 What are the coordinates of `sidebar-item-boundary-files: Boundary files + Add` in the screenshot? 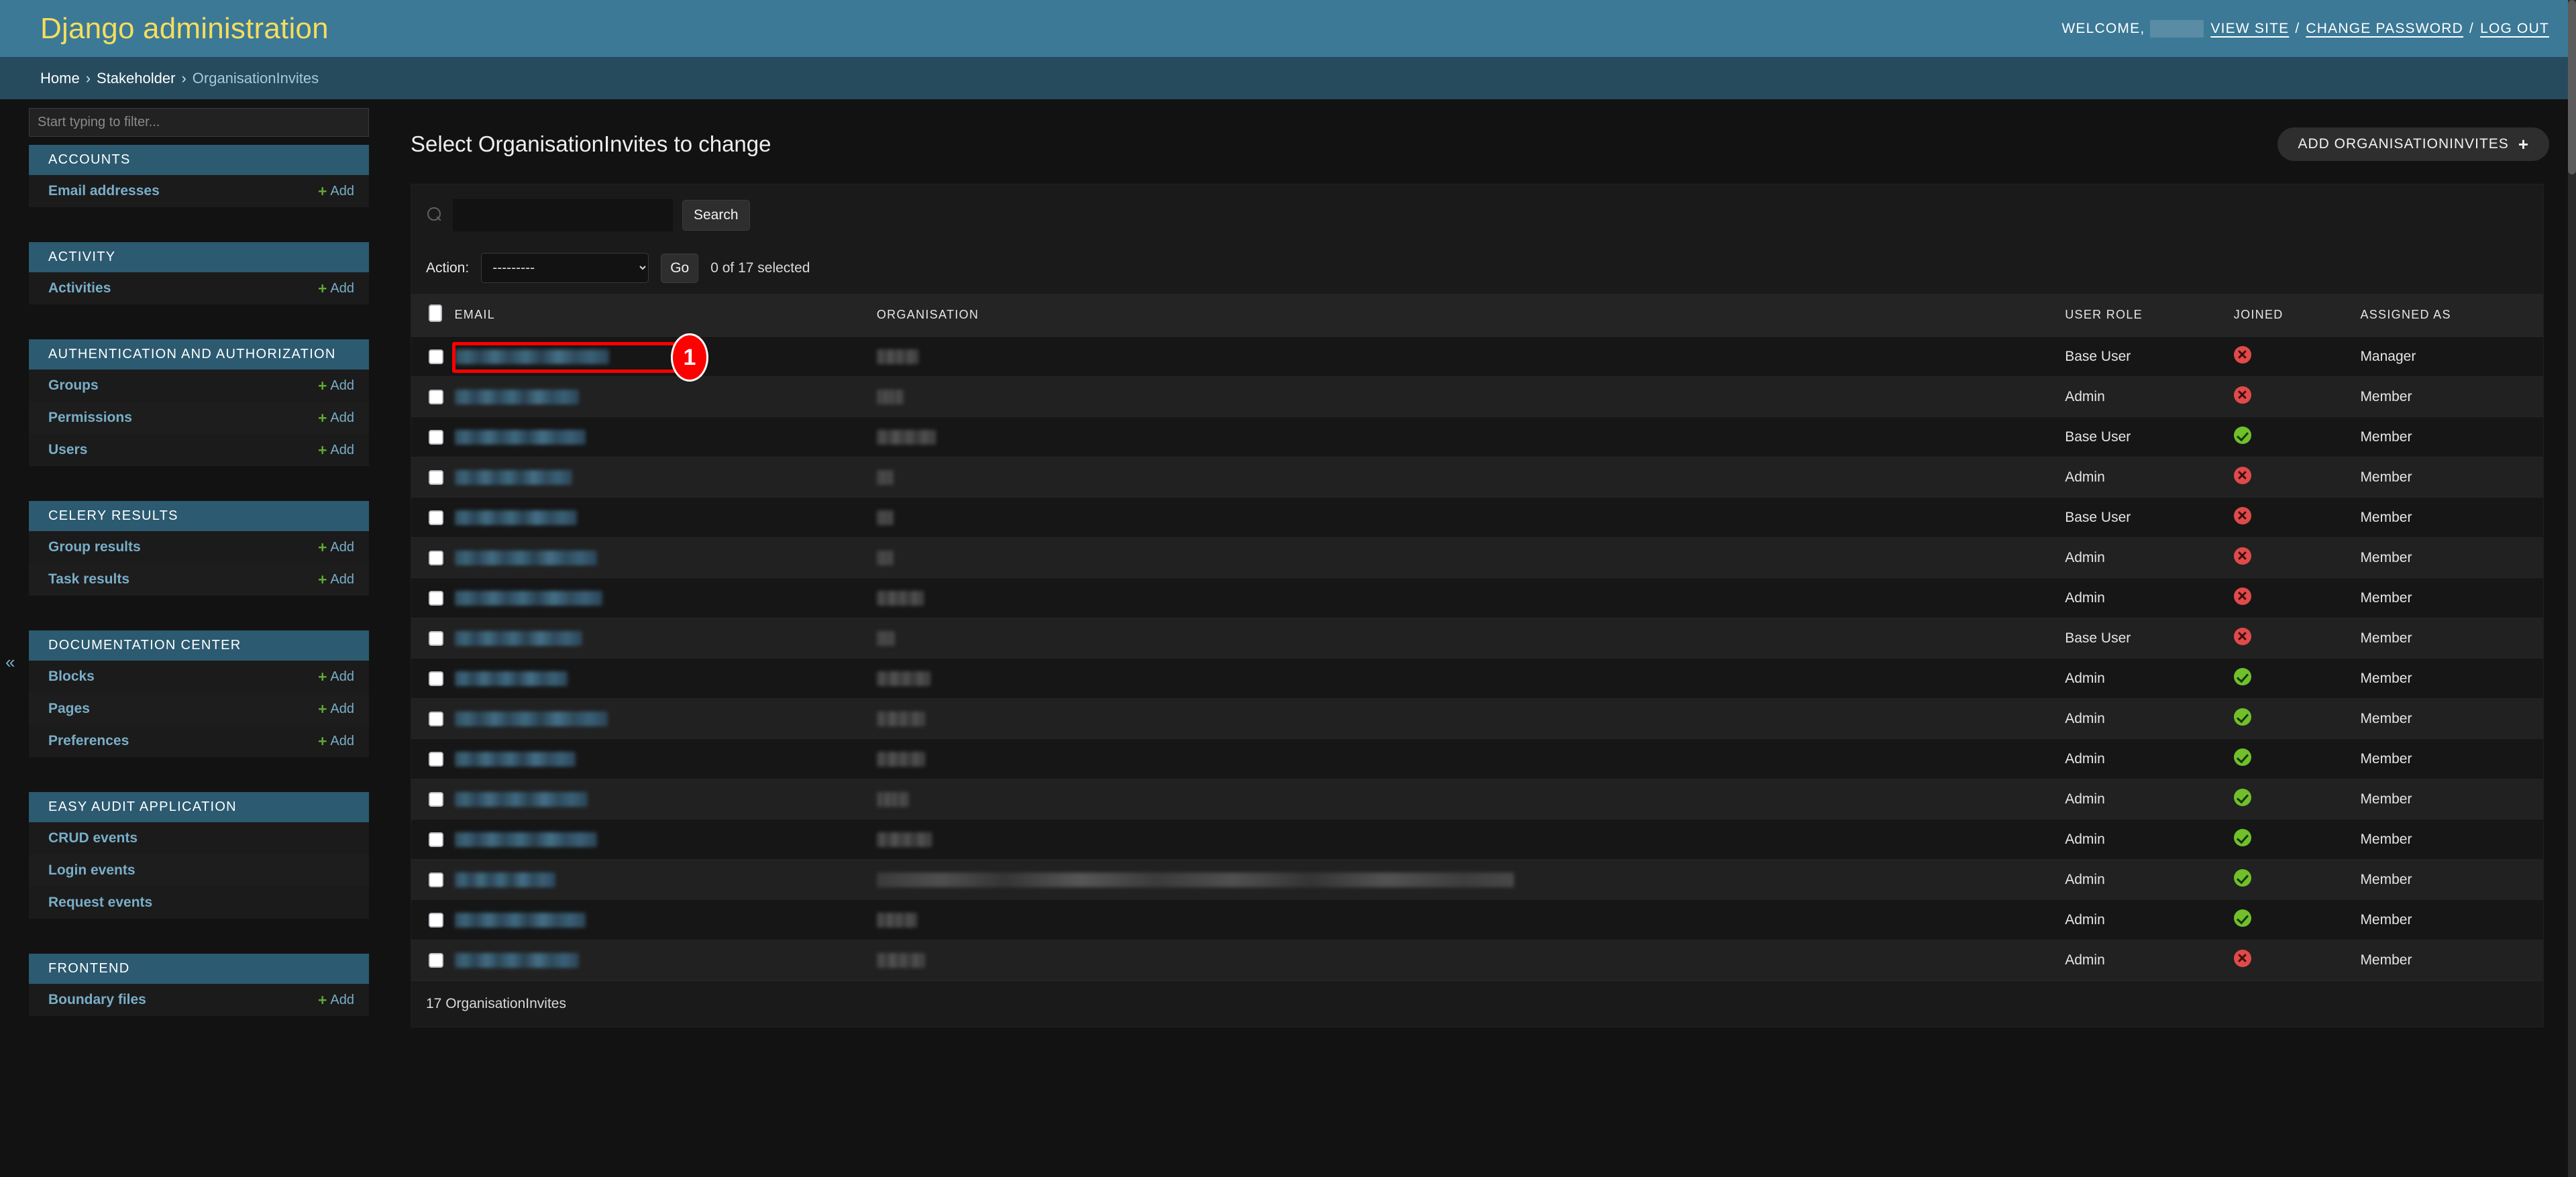 It's located at (199, 1000).